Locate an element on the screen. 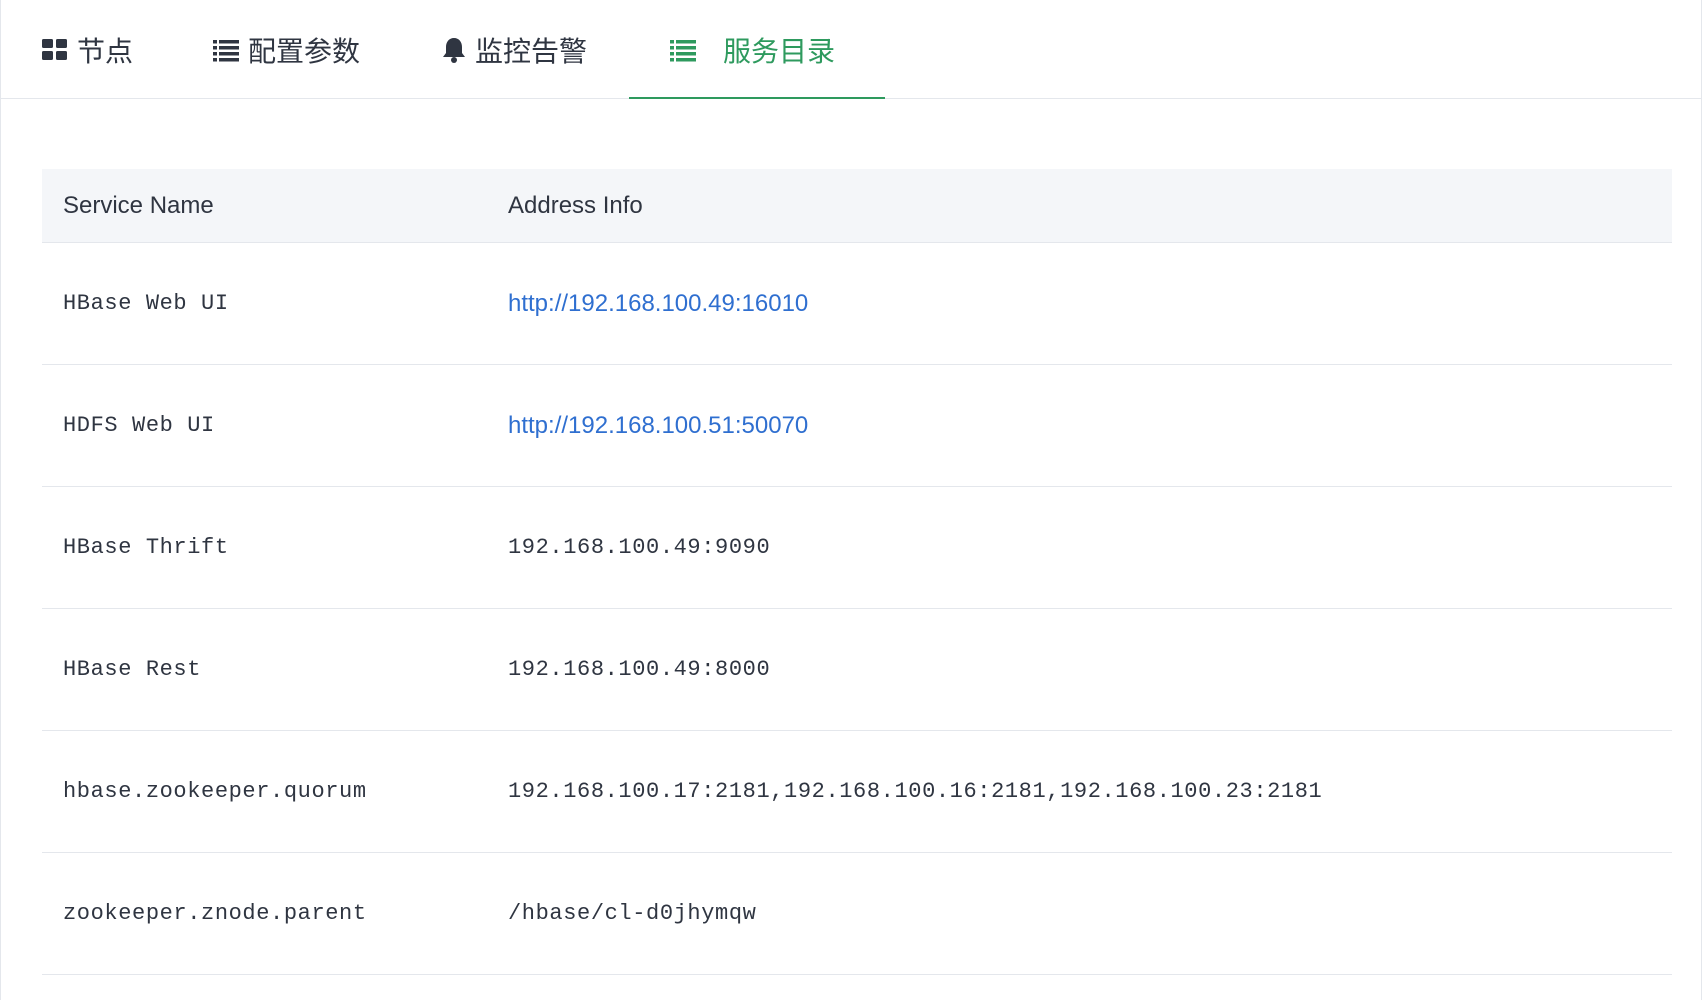  tab-config-params: 配置参数 is located at coordinates (286, 49).